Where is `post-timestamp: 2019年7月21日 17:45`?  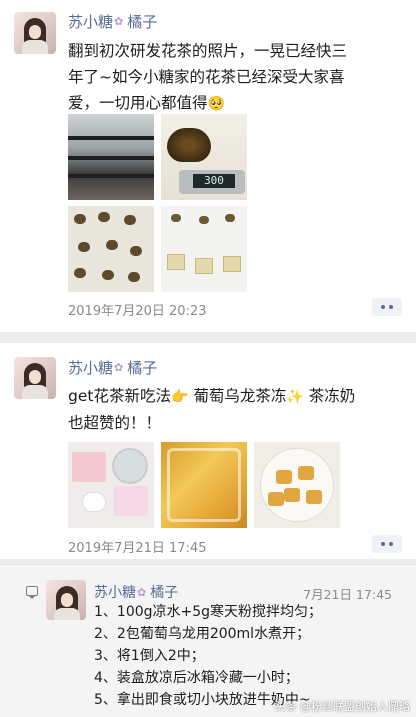 post-timestamp: 2019年7月21日 17:45 is located at coordinates (137, 548).